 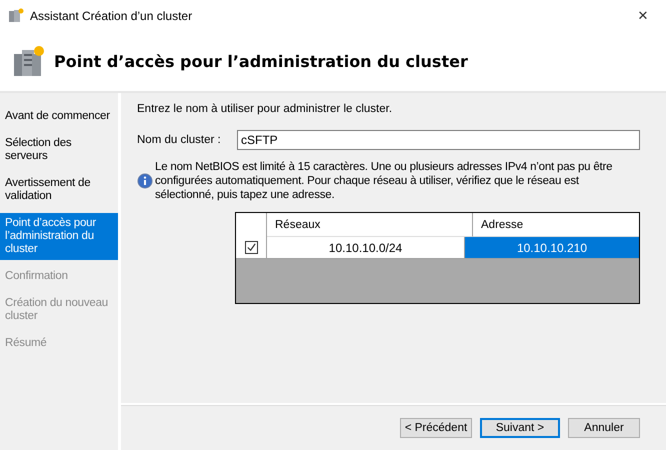 I want to click on instruction-text: Entrez le nom à utiliser pour administrer le cluster., so click(x=265, y=109).